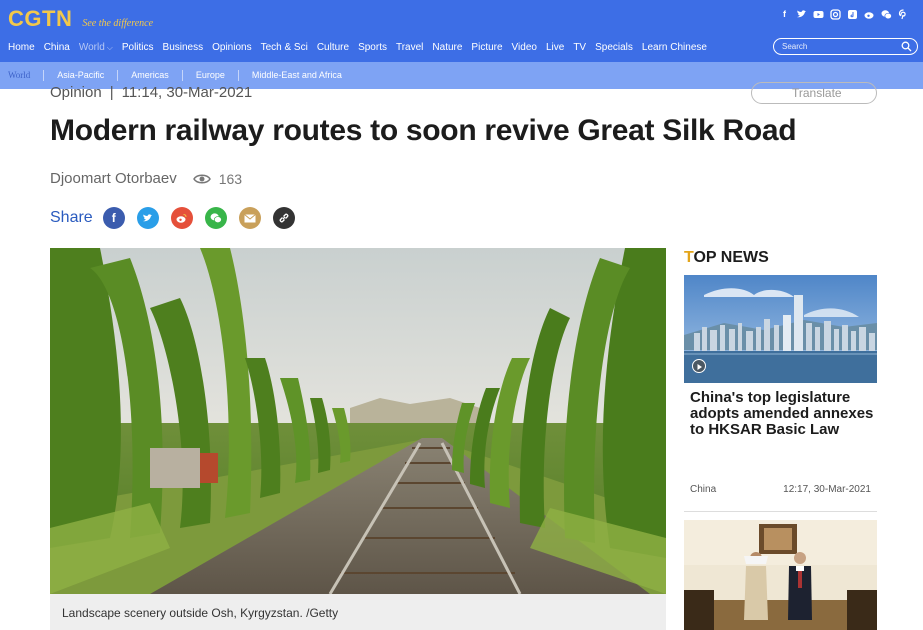 The height and width of the screenshot is (630, 923). I want to click on email-icon, so click(249, 218).